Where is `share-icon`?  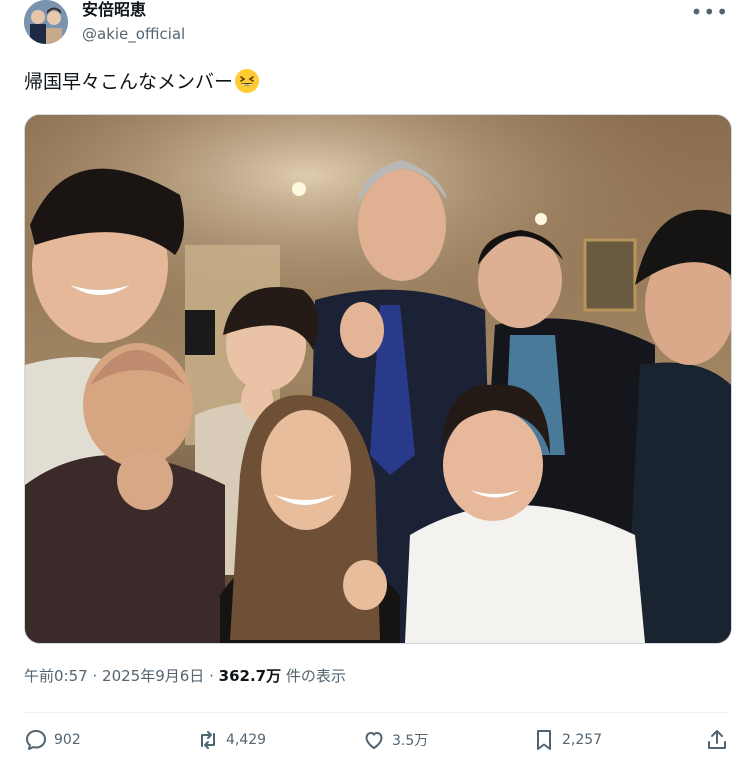 share-icon is located at coordinates (717, 739).